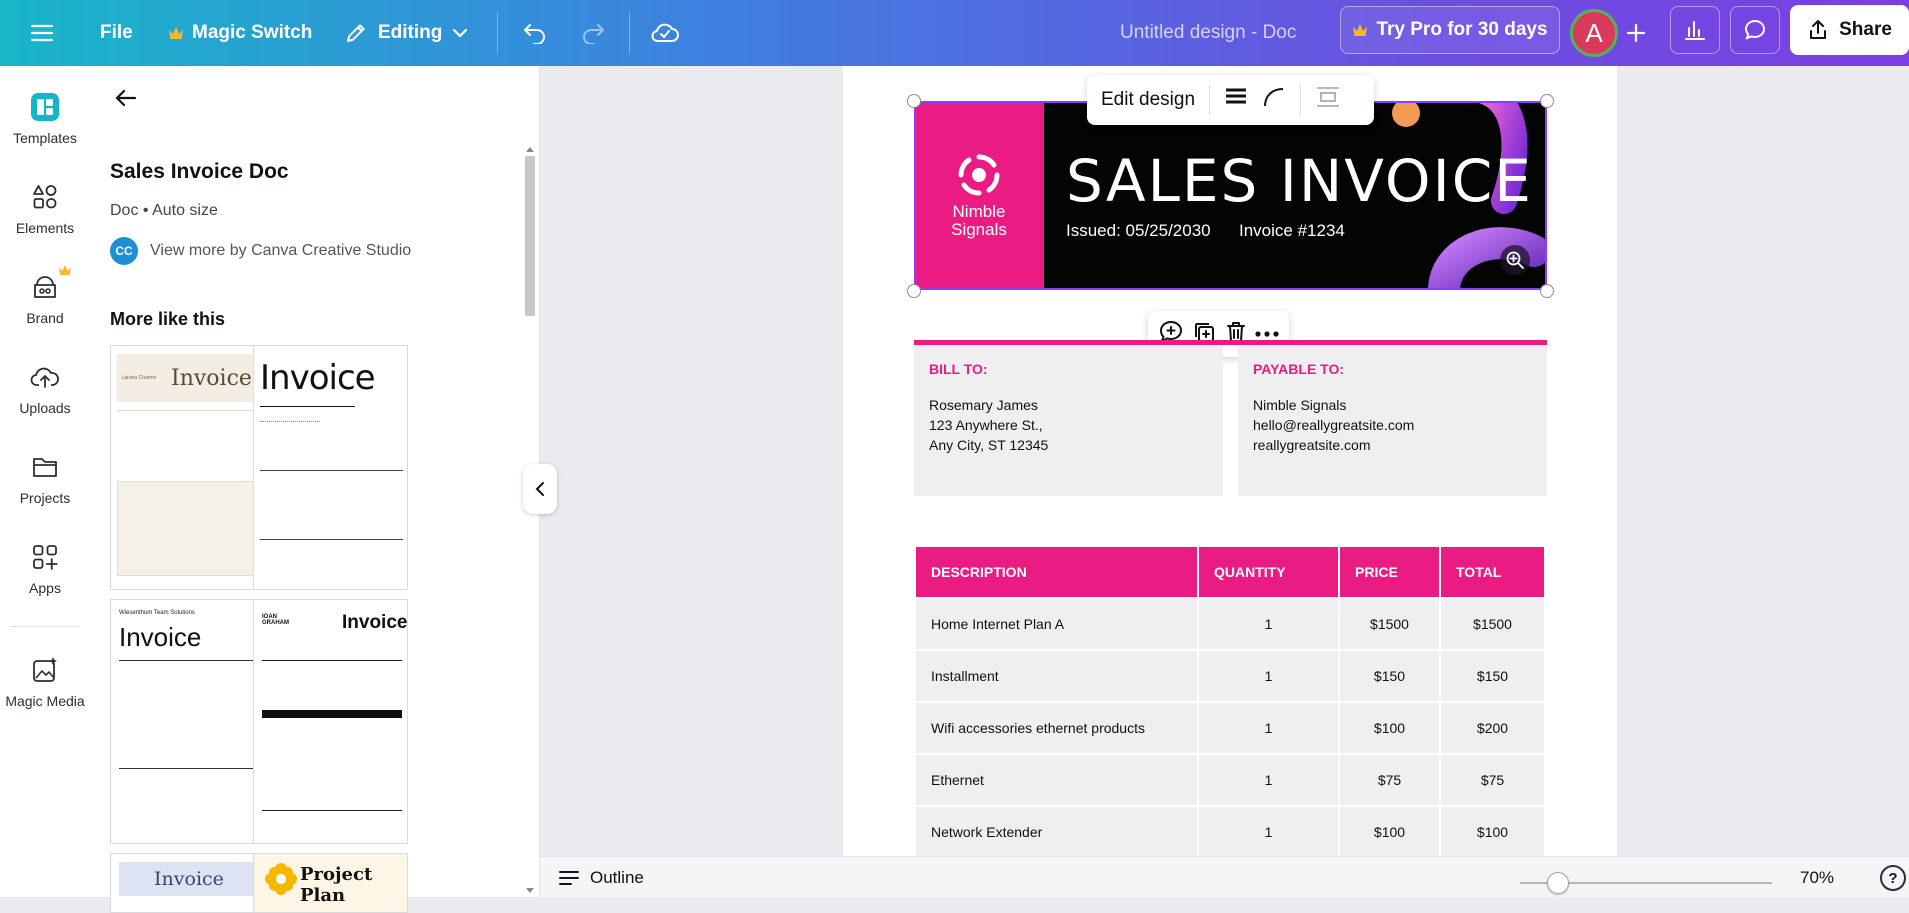 The height and width of the screenshot is (913, 1909). Describe the element at coordinates (1893, 878) in the screenshot. I see `help-button: ?` at that location.